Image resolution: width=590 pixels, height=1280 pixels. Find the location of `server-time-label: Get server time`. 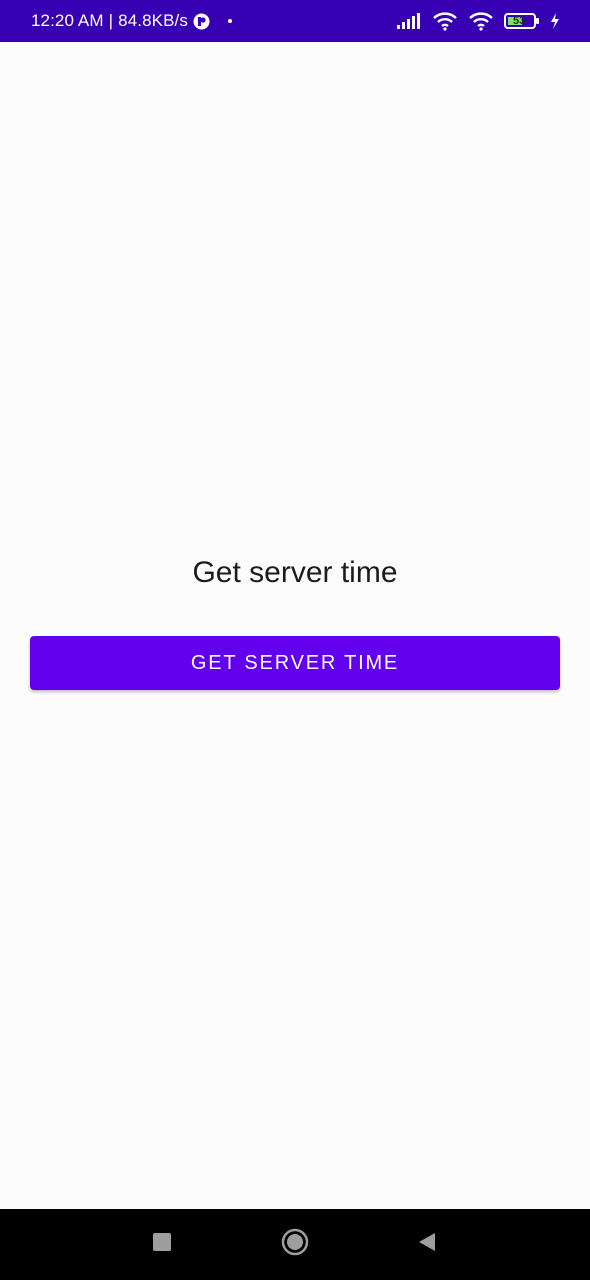

server-time-label: Get server time is located at coordinates (295, 572).